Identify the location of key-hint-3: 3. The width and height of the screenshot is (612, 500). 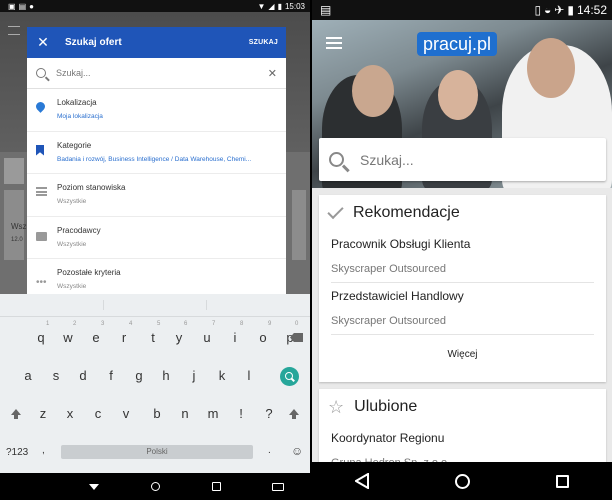
(103, 324).